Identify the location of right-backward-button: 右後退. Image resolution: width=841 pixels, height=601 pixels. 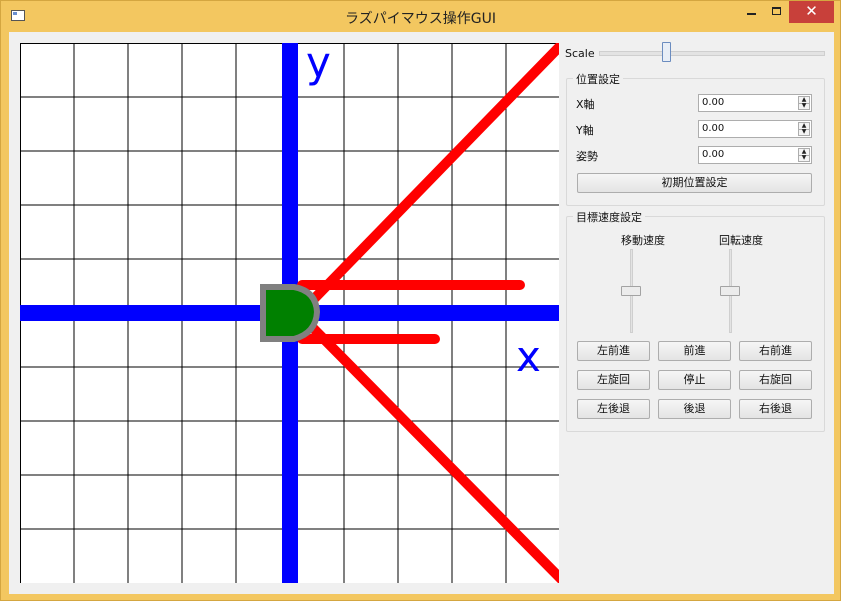
(775, 409).